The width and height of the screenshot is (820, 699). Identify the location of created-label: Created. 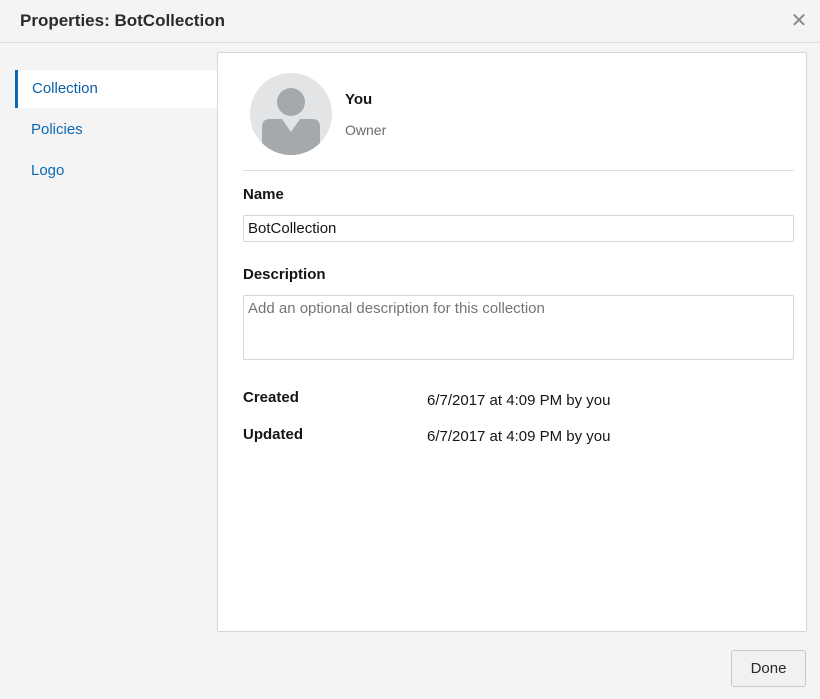
(271, 397).